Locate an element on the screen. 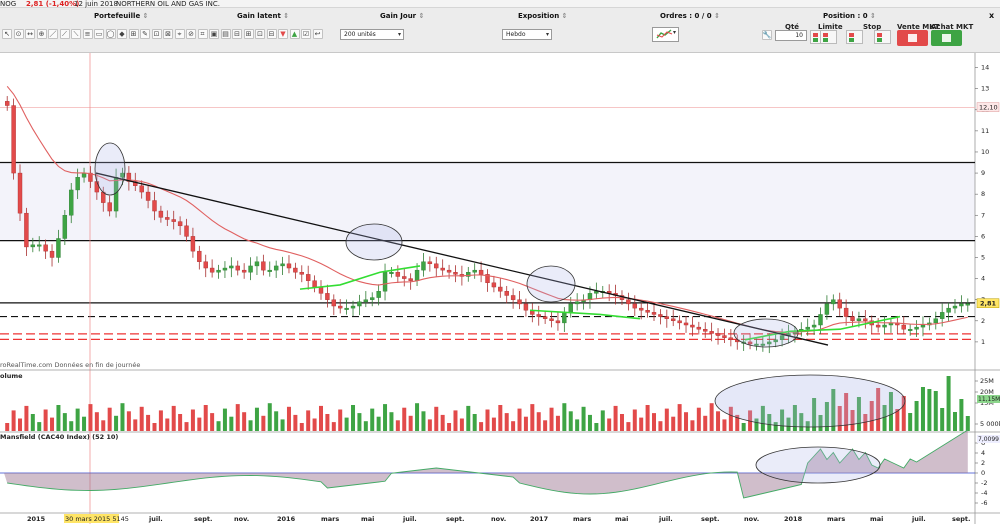 The height and width of the screenshot is (524, 1000). instrument-name: NORTHERN OIL AND GAS INC. is located at coordinates (168, 4).